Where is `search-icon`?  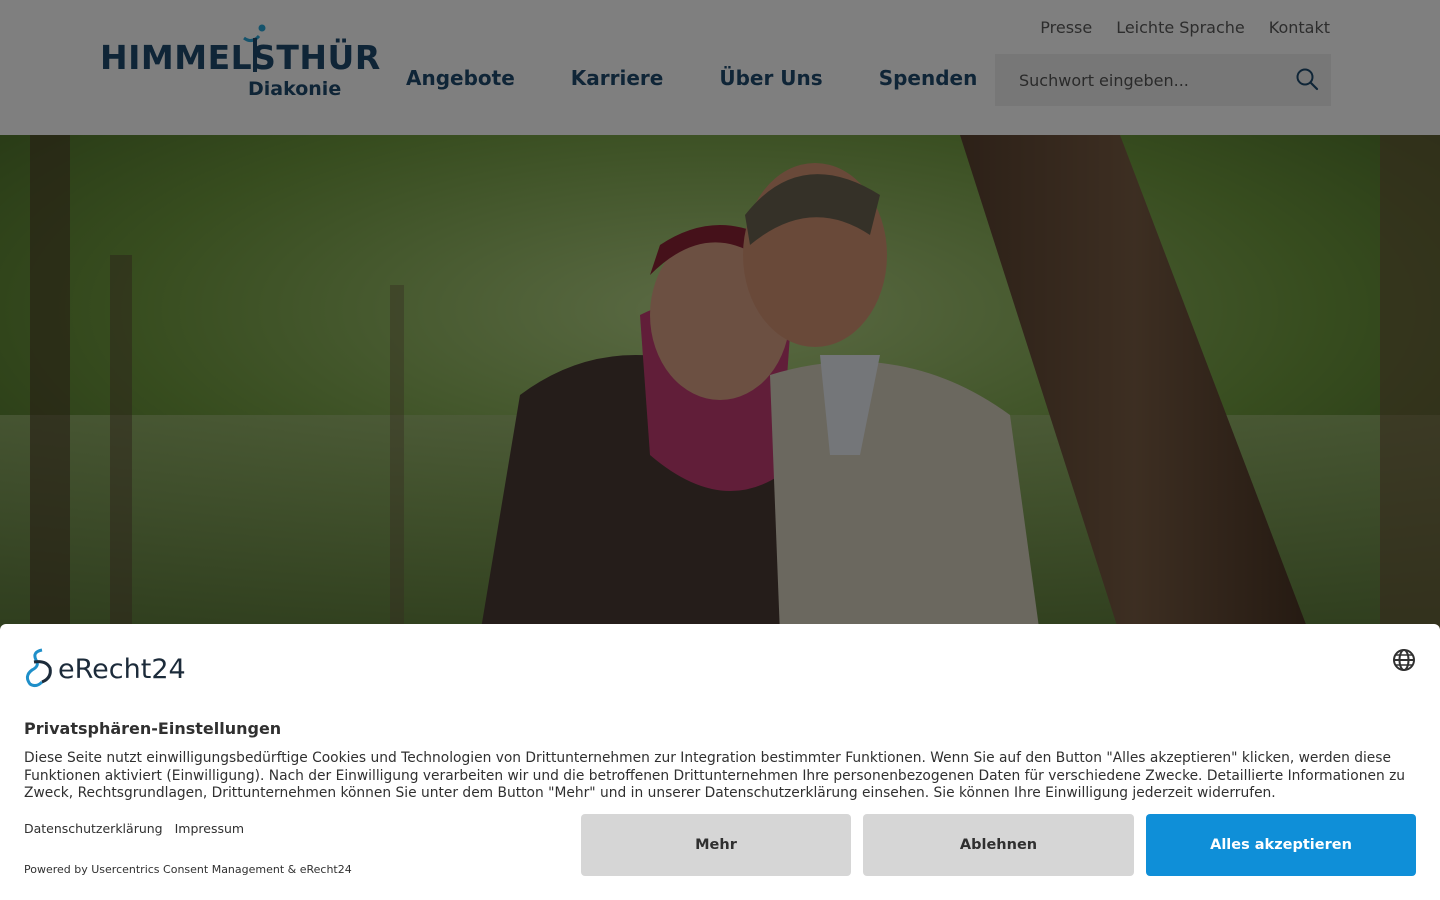 search-icon is located at coordinates (1307, 79).